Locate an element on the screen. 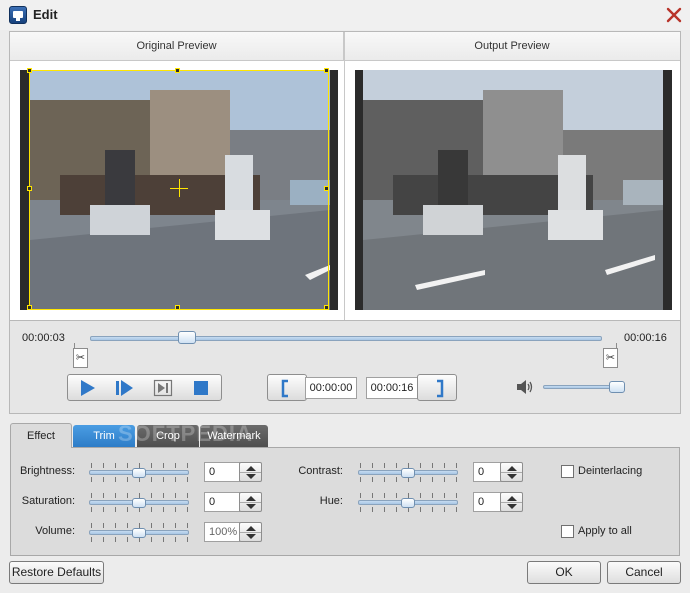 This screenshot has height=593, width=690. saturation-input: 0 is located at coordinates (222, 502).